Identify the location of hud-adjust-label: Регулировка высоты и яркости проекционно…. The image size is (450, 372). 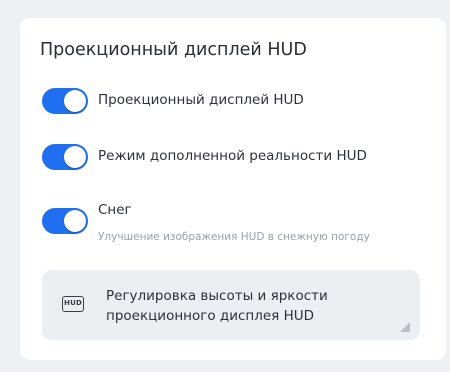
(251, 306).